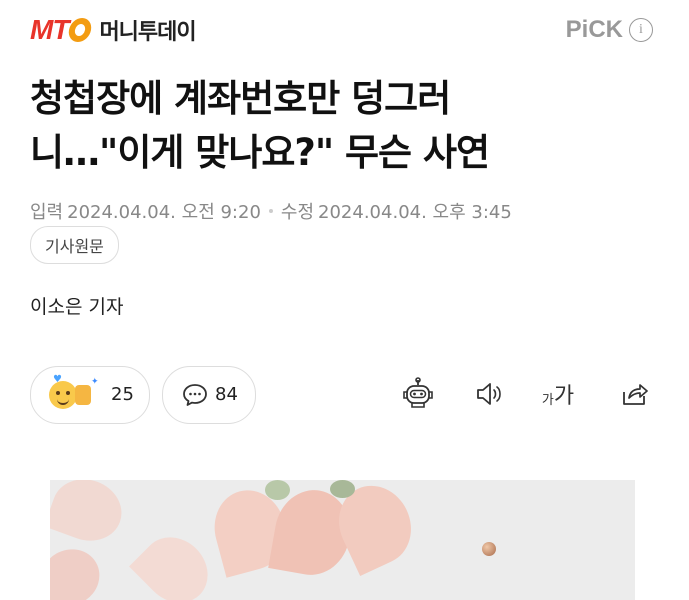 Image resolution: width=689 pixels, height=600 pixels. I want to click on info-icon: i, so click(641, 30).